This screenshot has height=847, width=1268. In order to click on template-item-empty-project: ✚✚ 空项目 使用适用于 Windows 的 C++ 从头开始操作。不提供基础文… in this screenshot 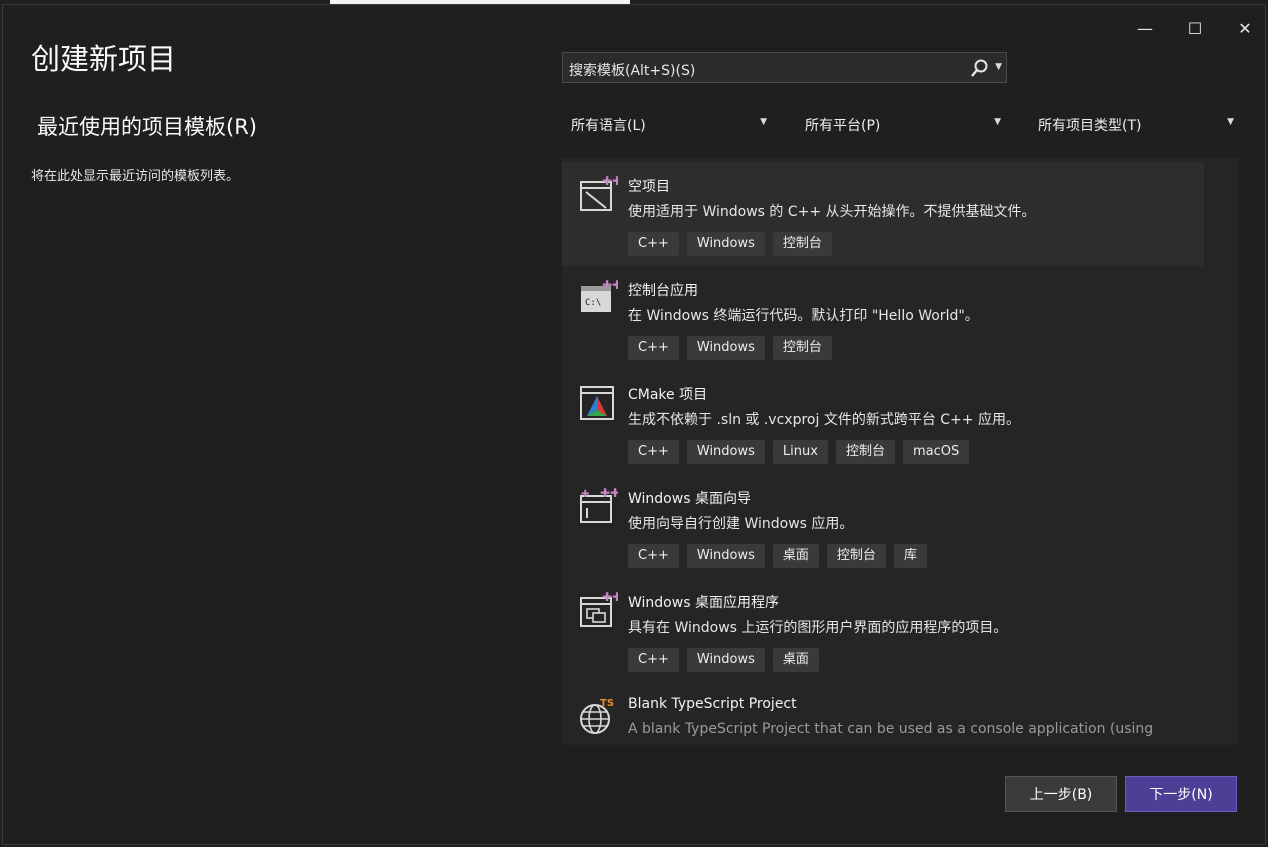, I will do `click(883, 214)`.